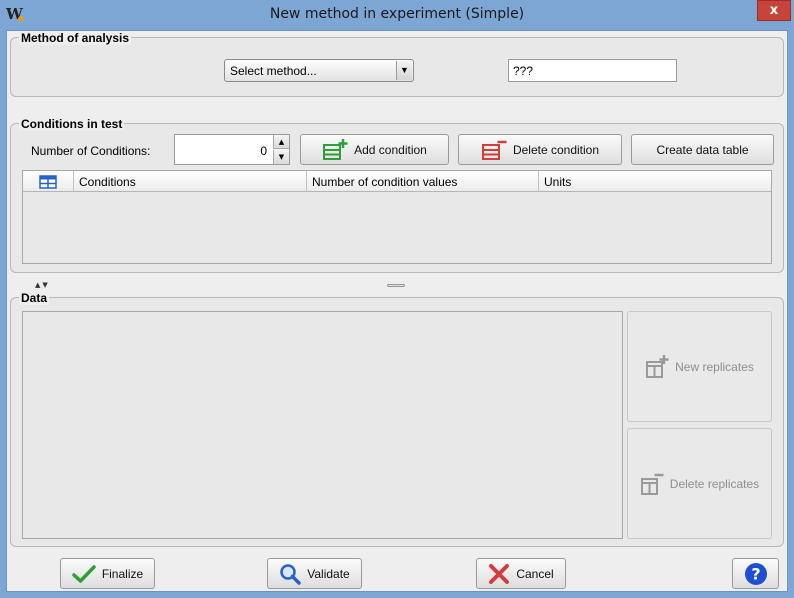  I want to click on divider-grip-icon, so click(396, 285).